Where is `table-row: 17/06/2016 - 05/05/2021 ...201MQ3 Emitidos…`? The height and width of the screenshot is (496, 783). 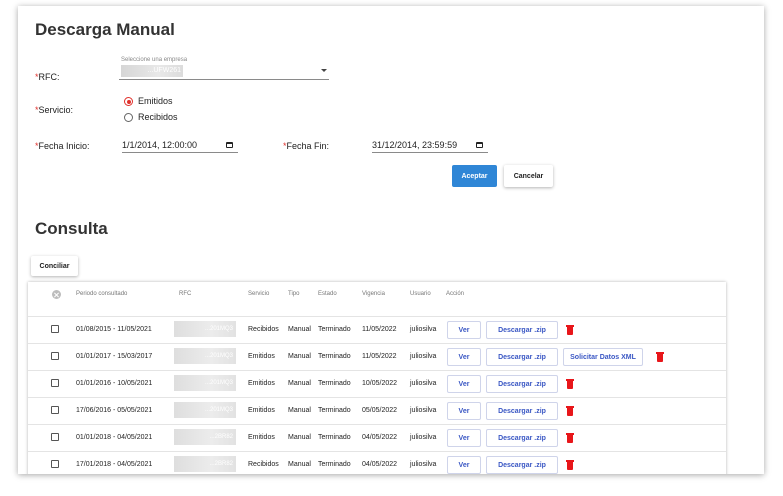 table-row: 17/06/2016 - 05/05/2021 ...201MQ3 Emitidos… is located at coordinates (377, 411).